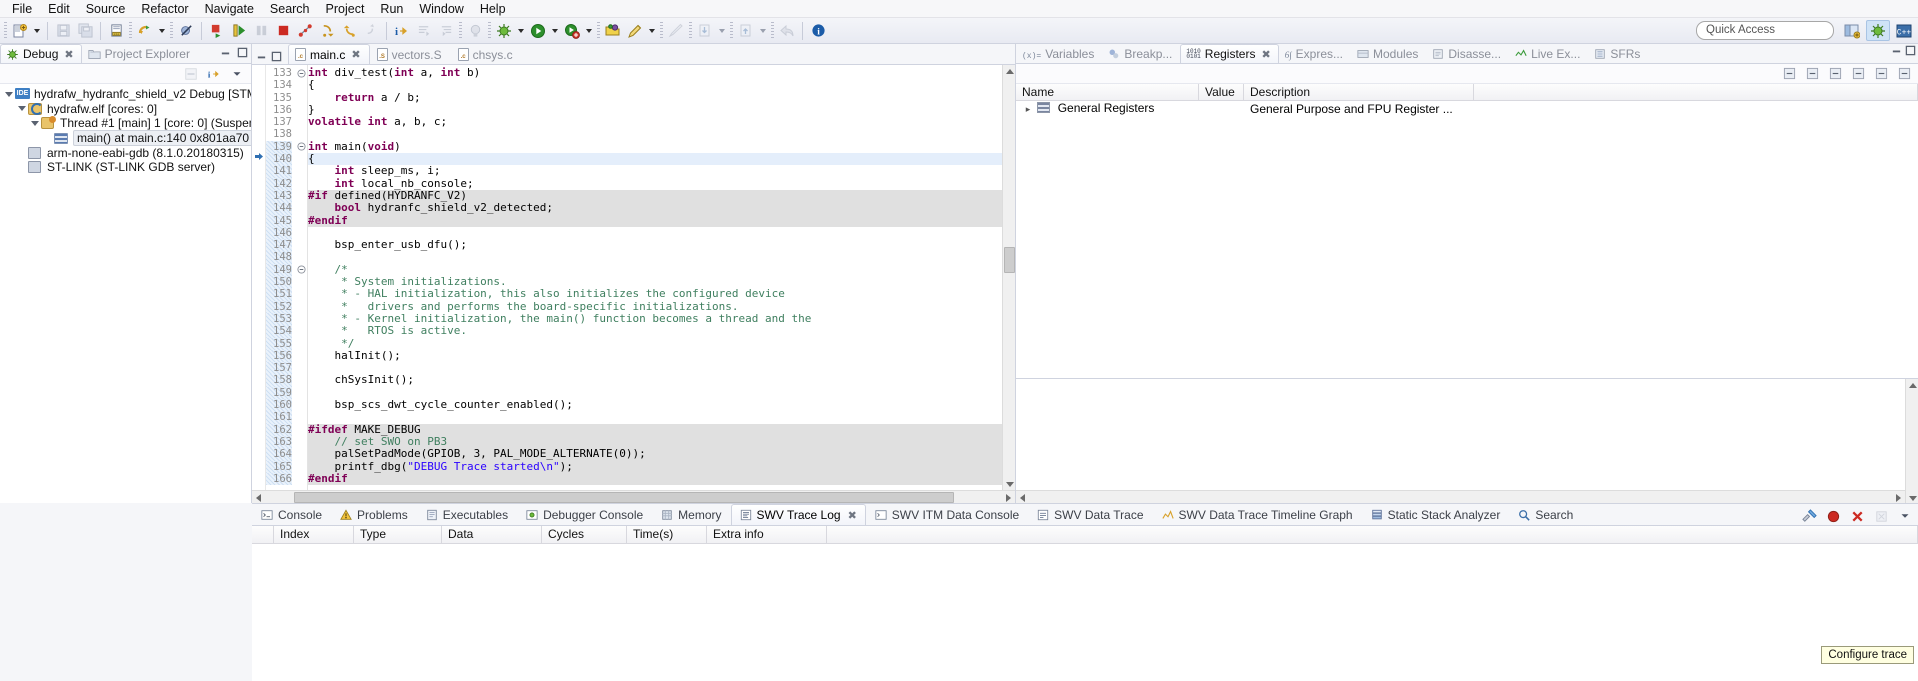 This screenshot has height=681, width=1918. Describe the element at coordinates (1545, 514) in the screenshot. I see `bottom-tab-search: Search` at that location.